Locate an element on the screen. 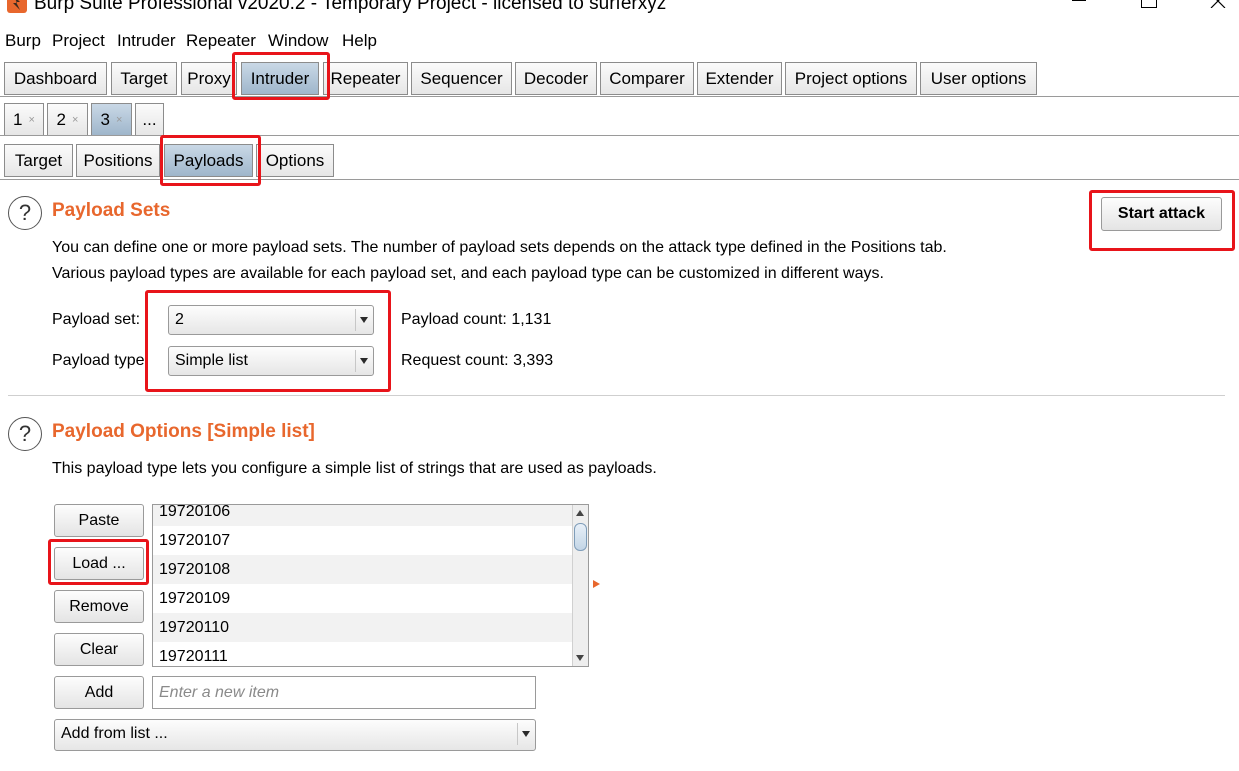 This screenshot has height=771, width=1239. menu-help: Help is located at coordinates (359, 41).